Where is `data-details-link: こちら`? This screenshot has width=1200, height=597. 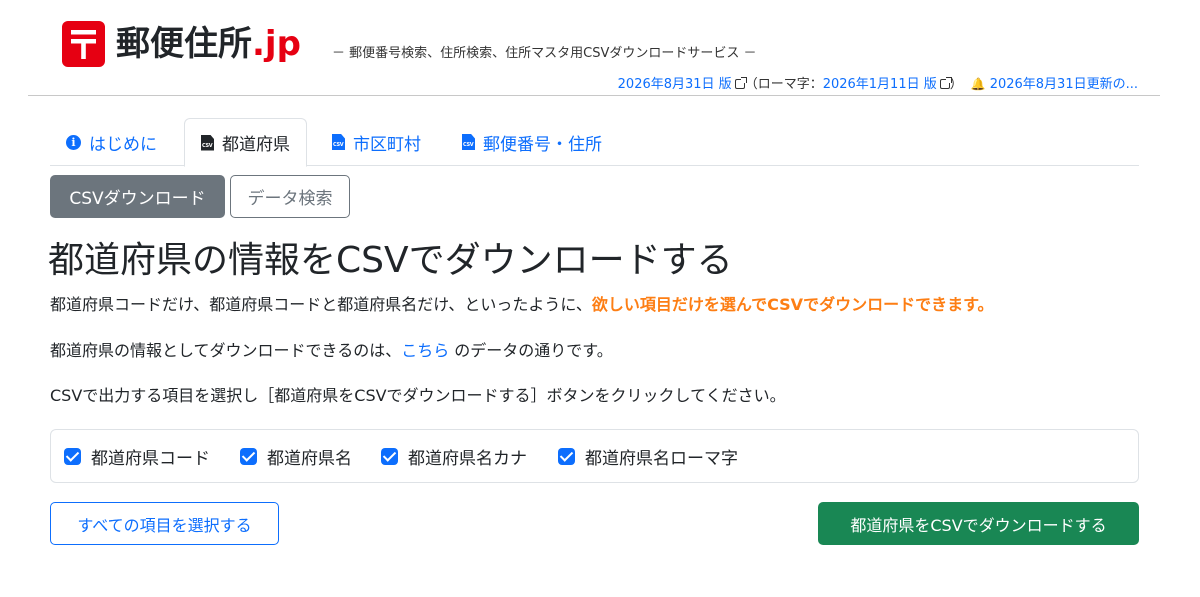
data-details-link: こちら is located at coordinates (425, 350).